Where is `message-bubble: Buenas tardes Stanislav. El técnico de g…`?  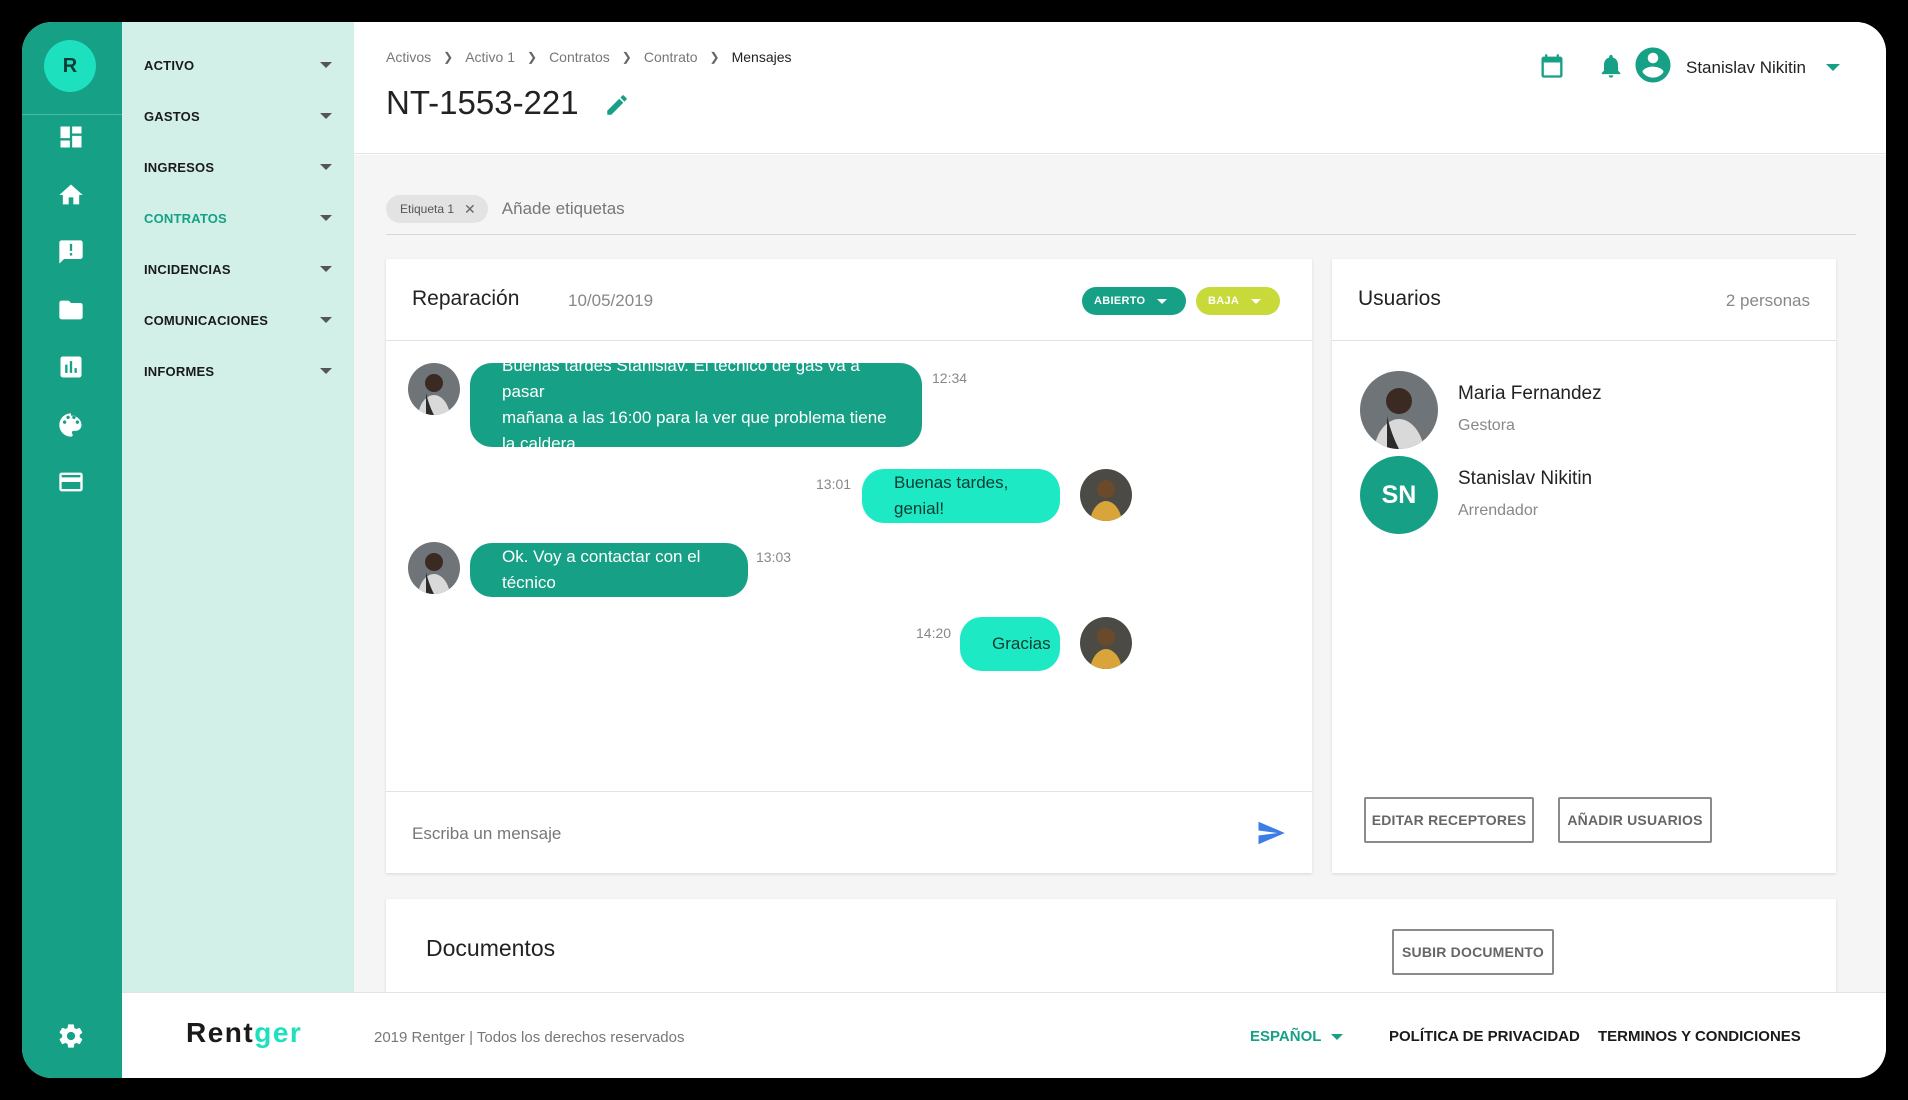 message-bubble: Buenas tardes Stanislav. El técnico de g… is located at coordinates (696, 404).